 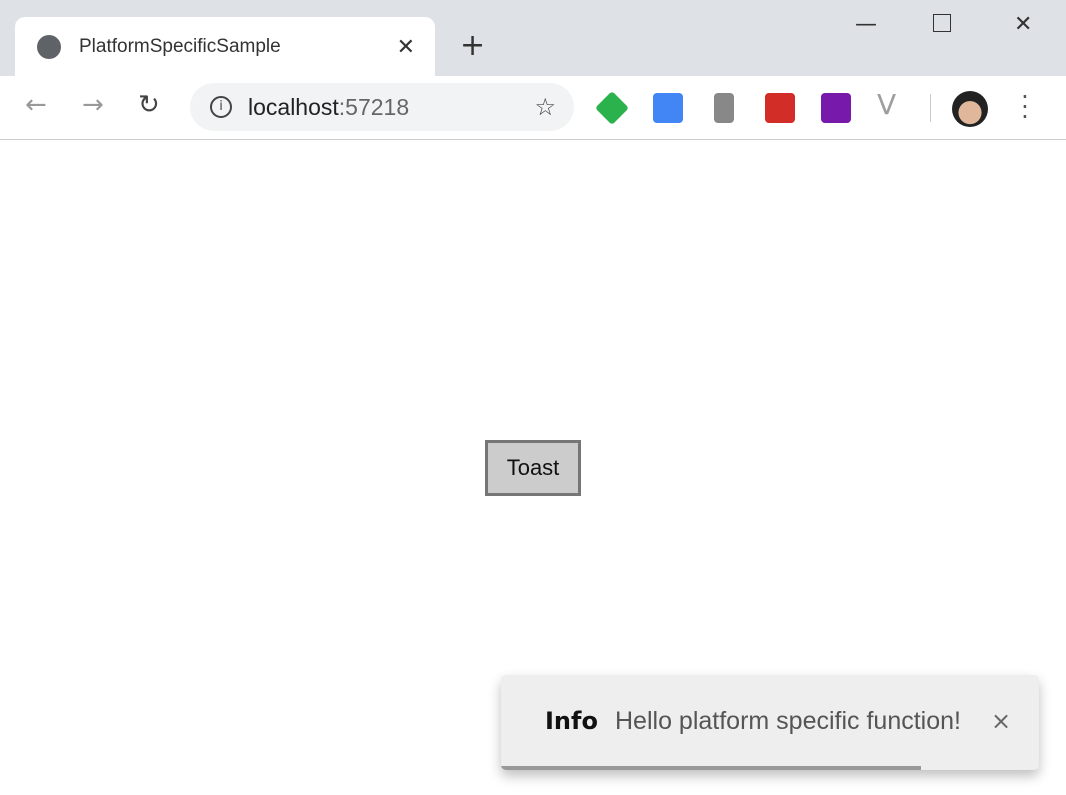 I want to click on office-icon, so click(x=724, y=108).